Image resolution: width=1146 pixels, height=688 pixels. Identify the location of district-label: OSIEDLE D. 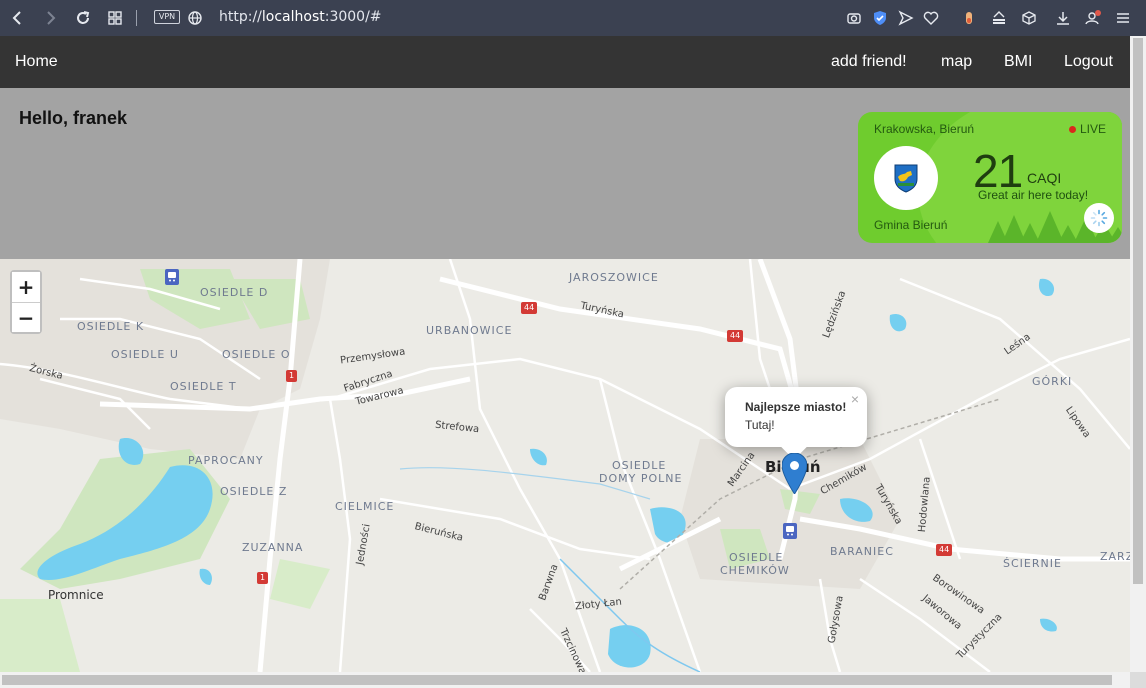
(234, 292).